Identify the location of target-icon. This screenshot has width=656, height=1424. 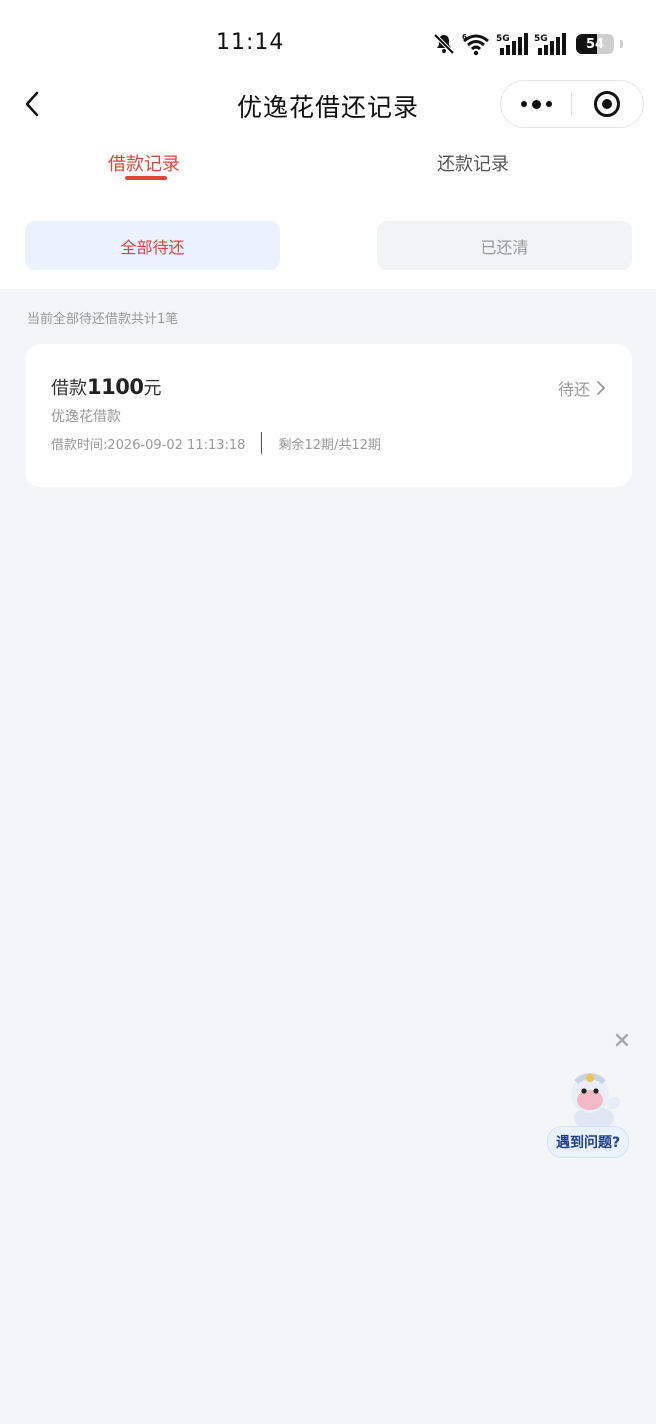
(607, 104).